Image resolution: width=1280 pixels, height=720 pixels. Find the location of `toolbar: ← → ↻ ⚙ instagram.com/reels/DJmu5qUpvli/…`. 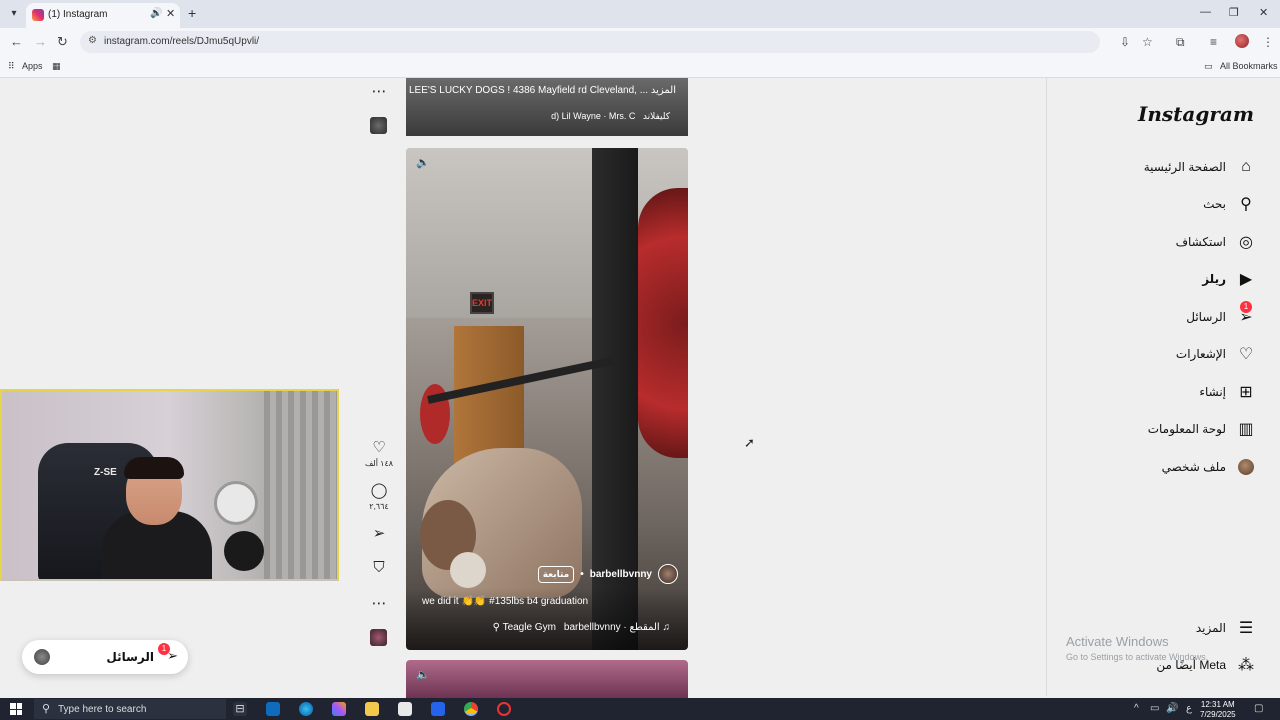

toolbar: ← → ↻ ⚙ instagram.com/reels/DJmu5qUpvli/… is located at coordinates (640, 42).